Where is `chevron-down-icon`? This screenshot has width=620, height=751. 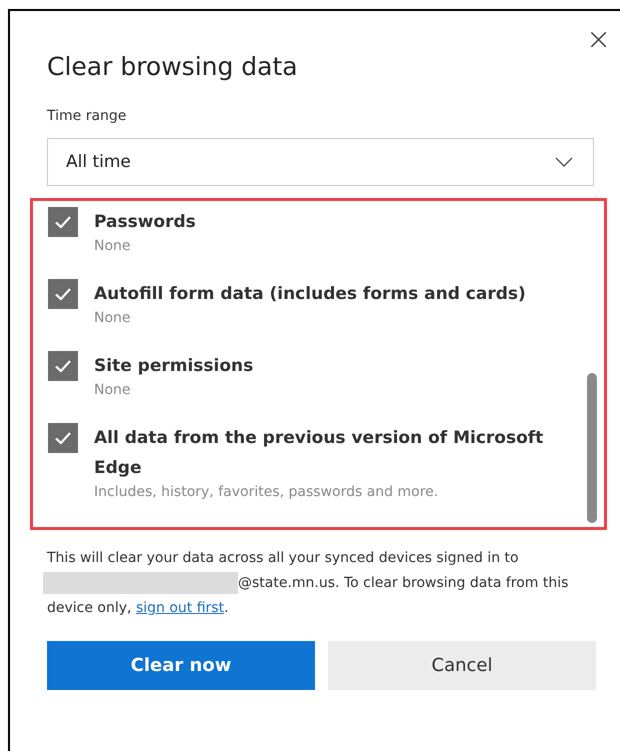
chevron-down-icon is located at coordinates (564, 162).